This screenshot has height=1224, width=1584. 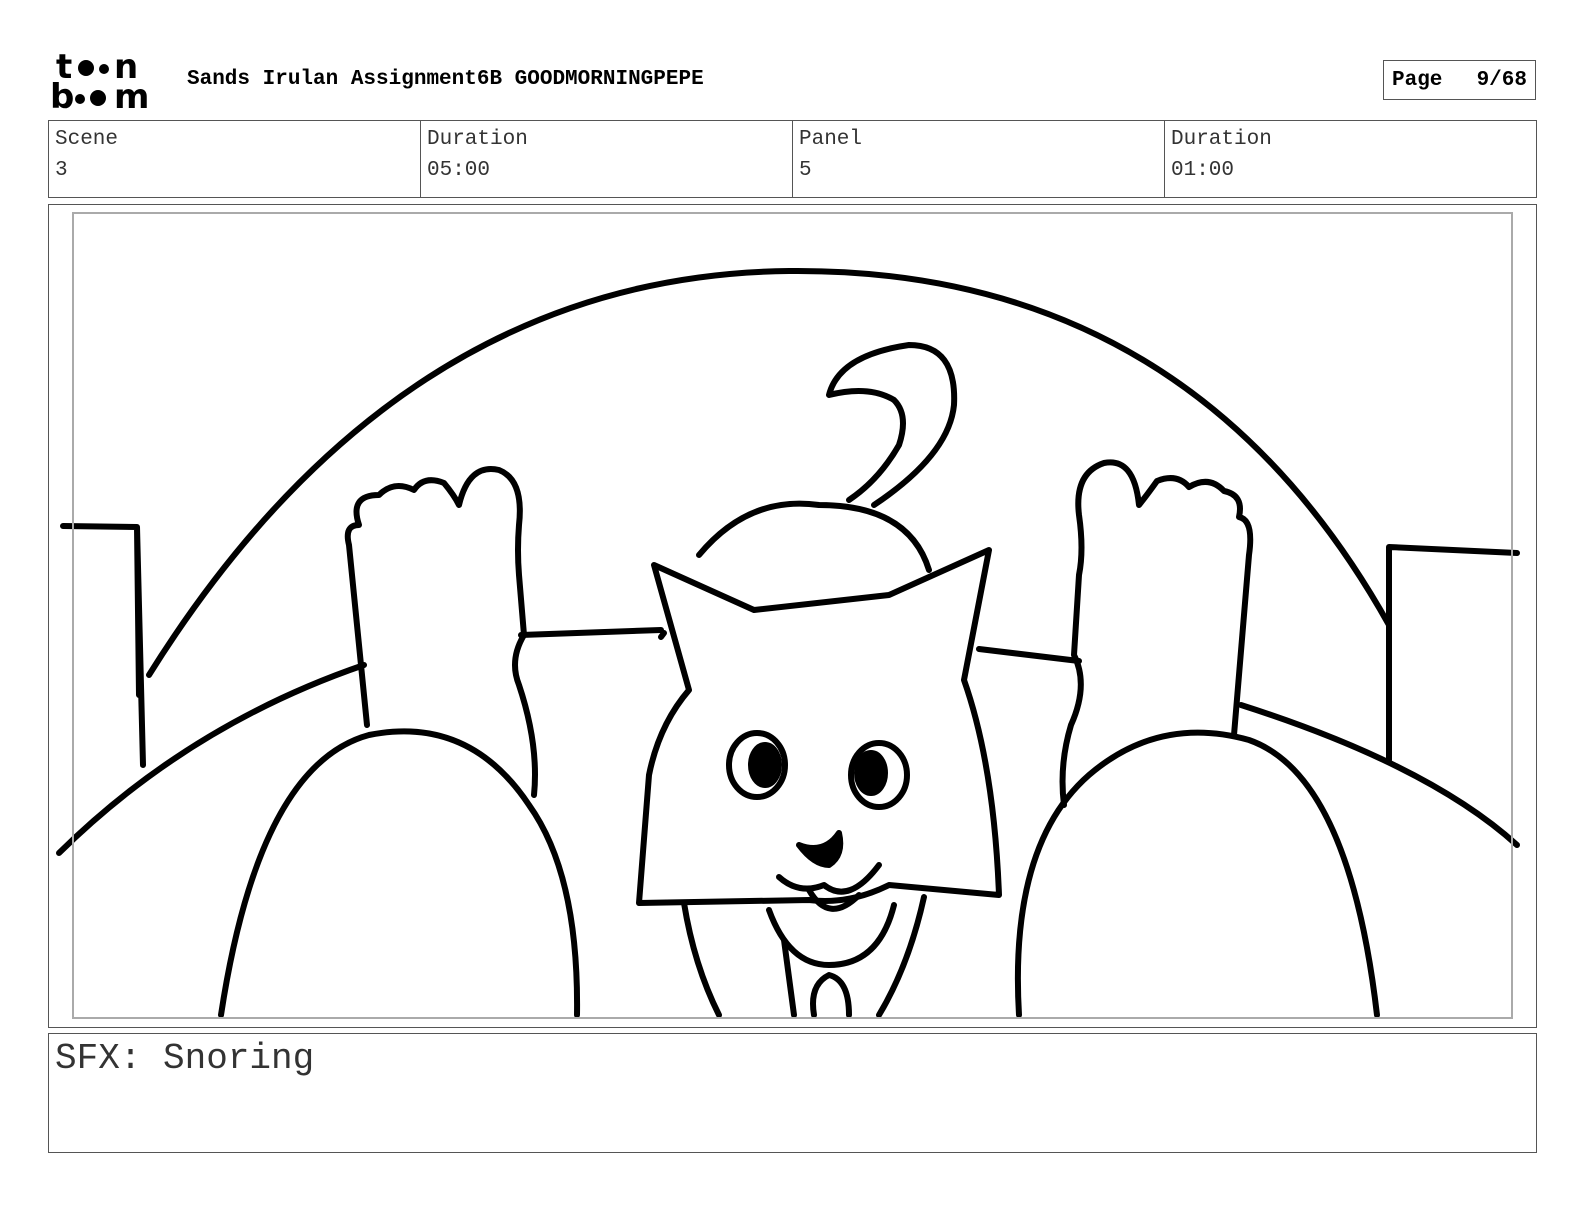 I want to click on scene-label: Scene, so click(x=87, y=139).